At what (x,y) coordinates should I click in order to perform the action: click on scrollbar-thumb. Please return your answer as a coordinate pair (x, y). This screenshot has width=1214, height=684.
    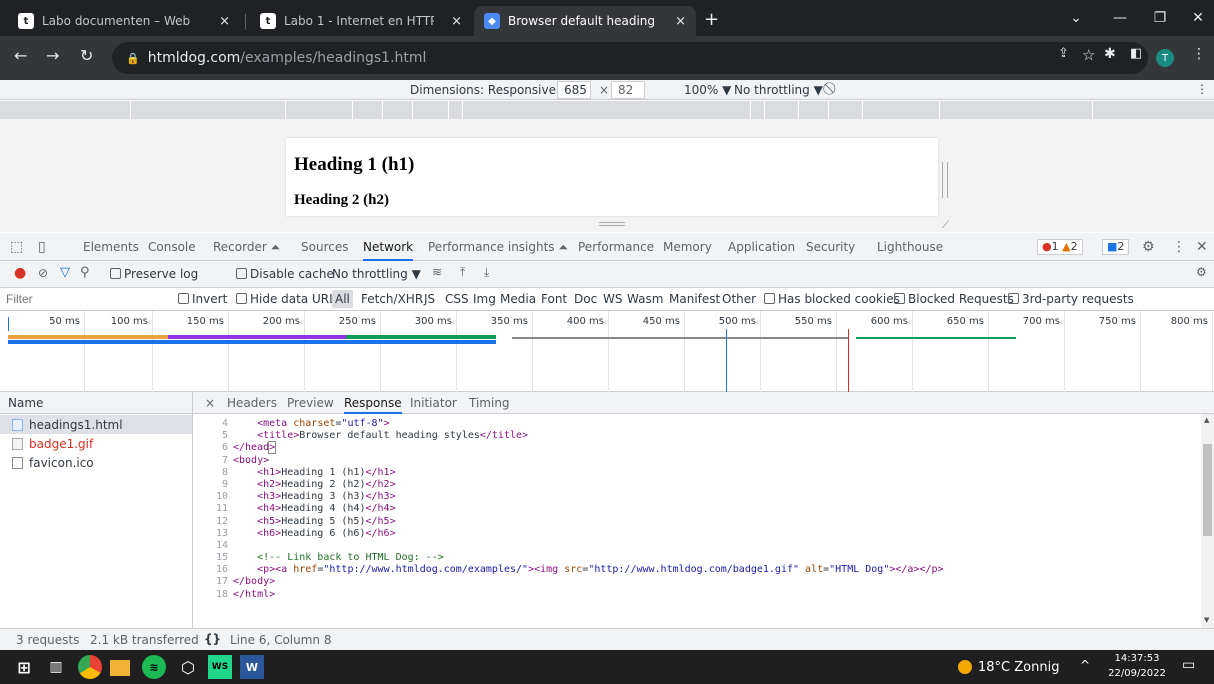
    Looking at the image, I should click on (1207, 490).